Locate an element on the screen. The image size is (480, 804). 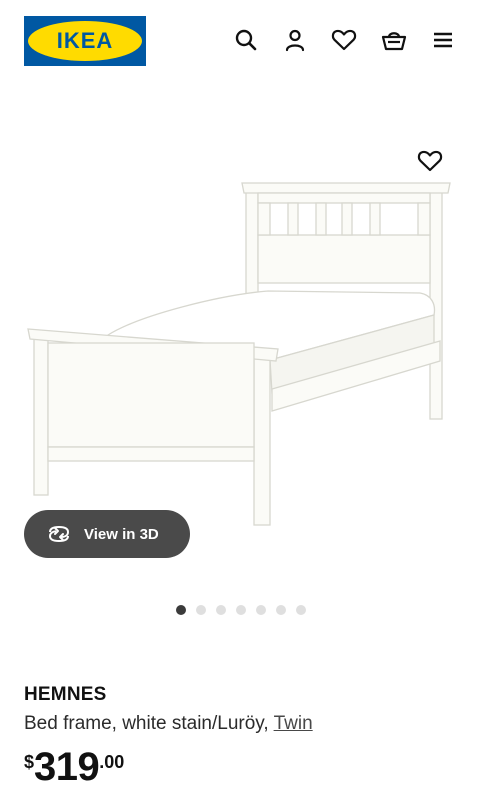
product-description-text: Bed frame, white stain/Luröy, is located at coordinates (149, 723).